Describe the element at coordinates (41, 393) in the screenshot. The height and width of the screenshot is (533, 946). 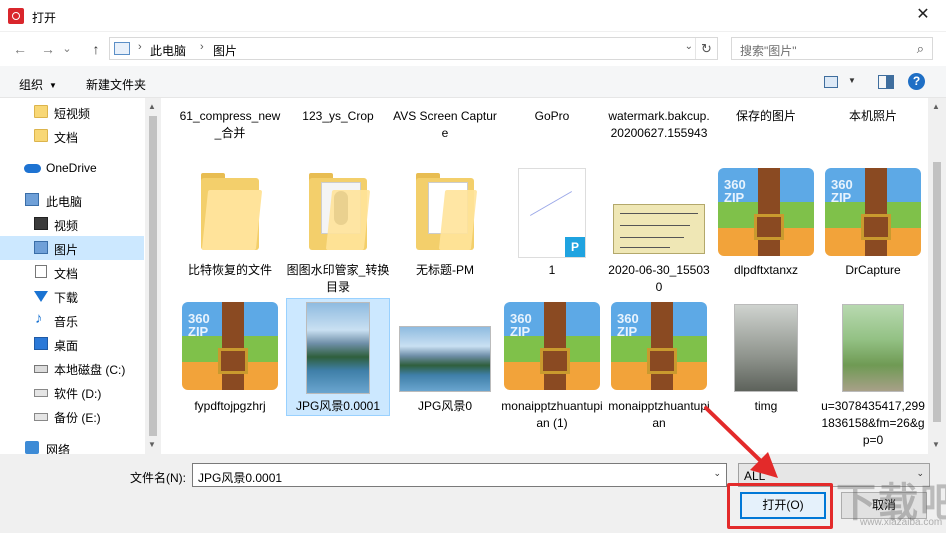
I see `drive-icon` at that location.